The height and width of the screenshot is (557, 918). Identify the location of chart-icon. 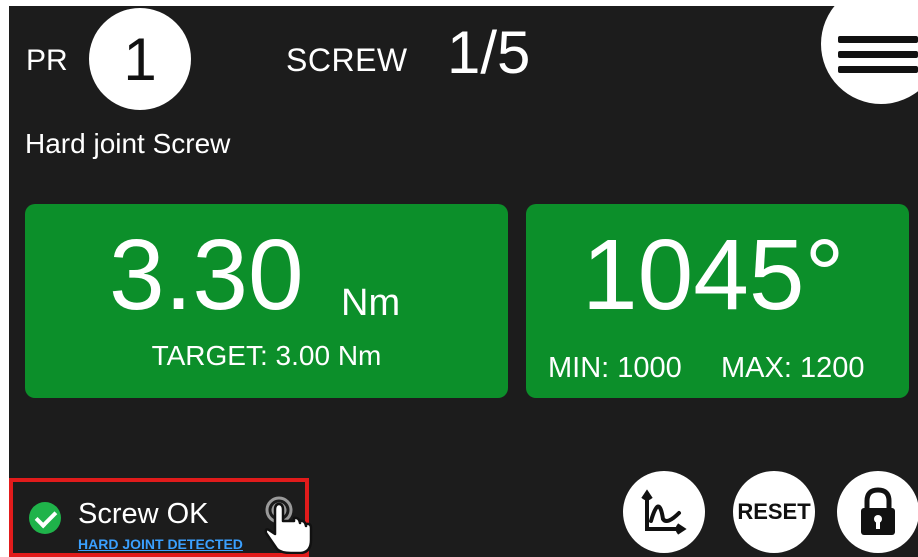
(664, 512).